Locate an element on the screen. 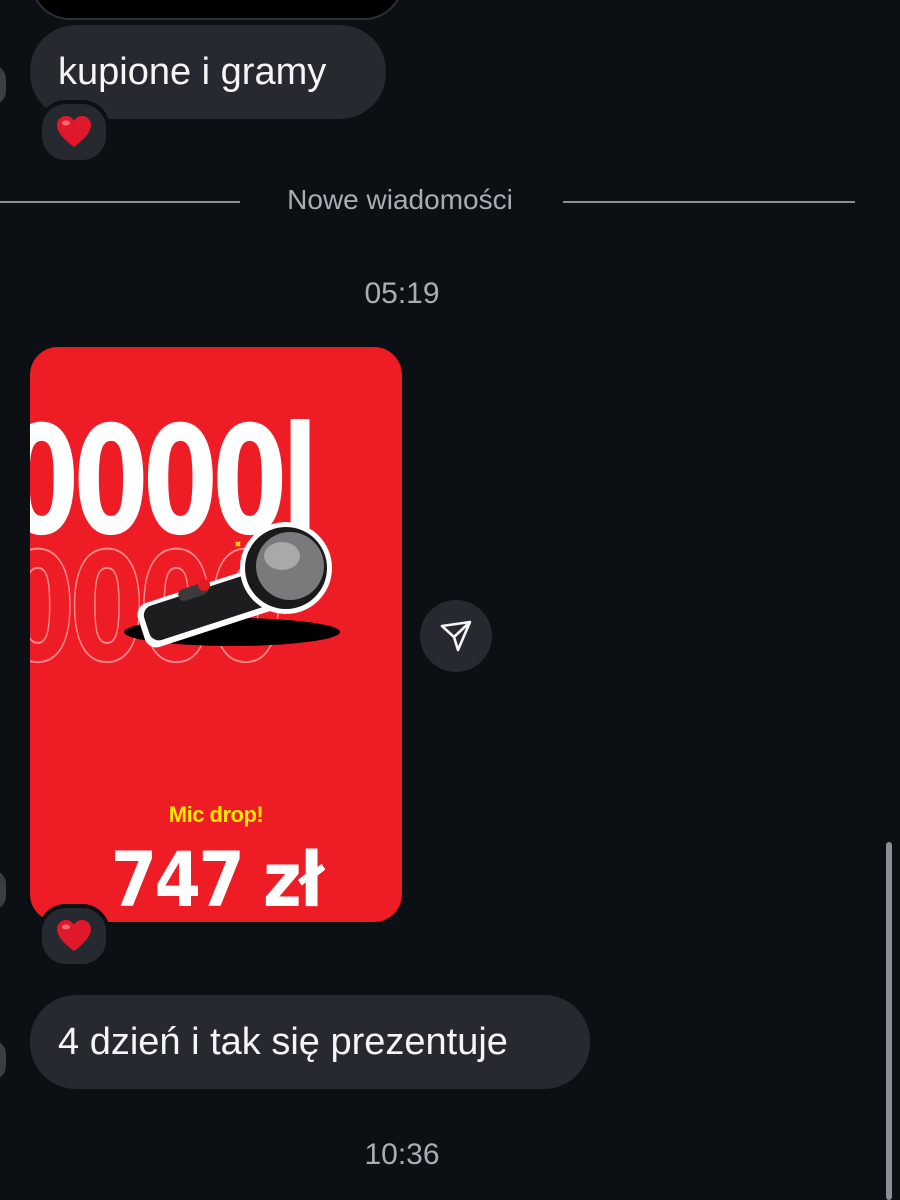 The width and height of the screenshot is (900, 1200). scrollbar is located at coordinates (889, 1021).